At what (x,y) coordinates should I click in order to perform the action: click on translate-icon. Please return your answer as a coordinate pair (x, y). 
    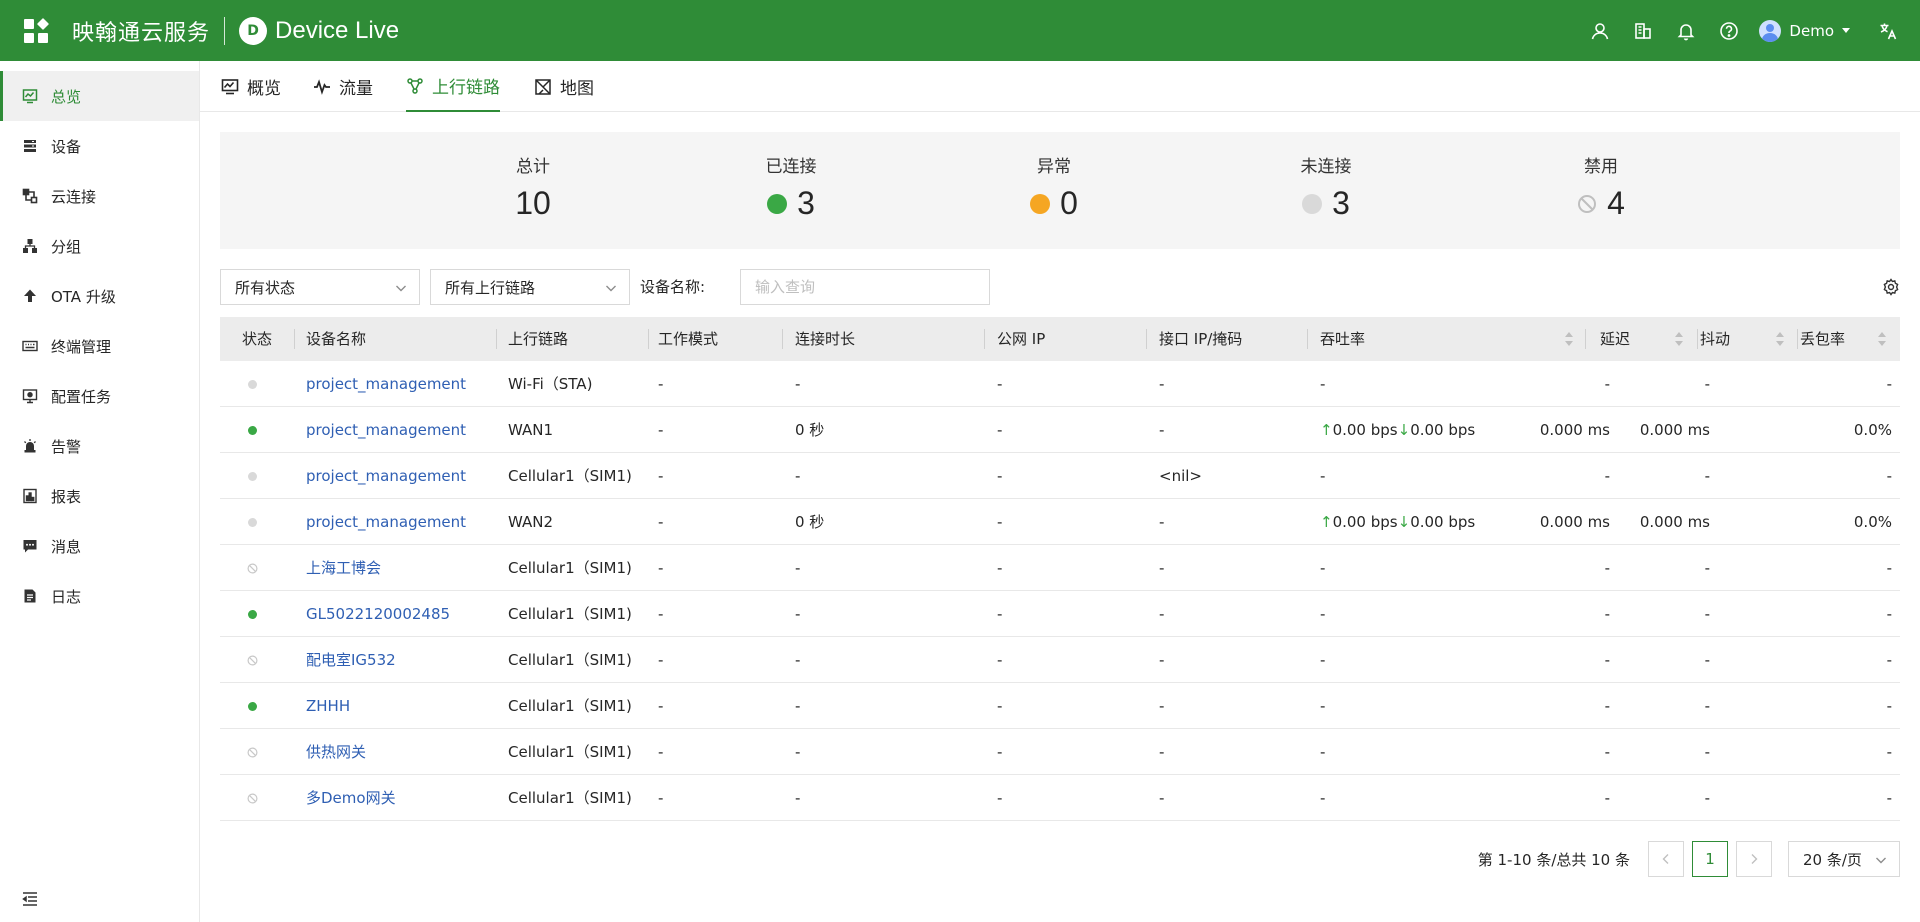
    Looking at the image, I should click on (1888, 31).